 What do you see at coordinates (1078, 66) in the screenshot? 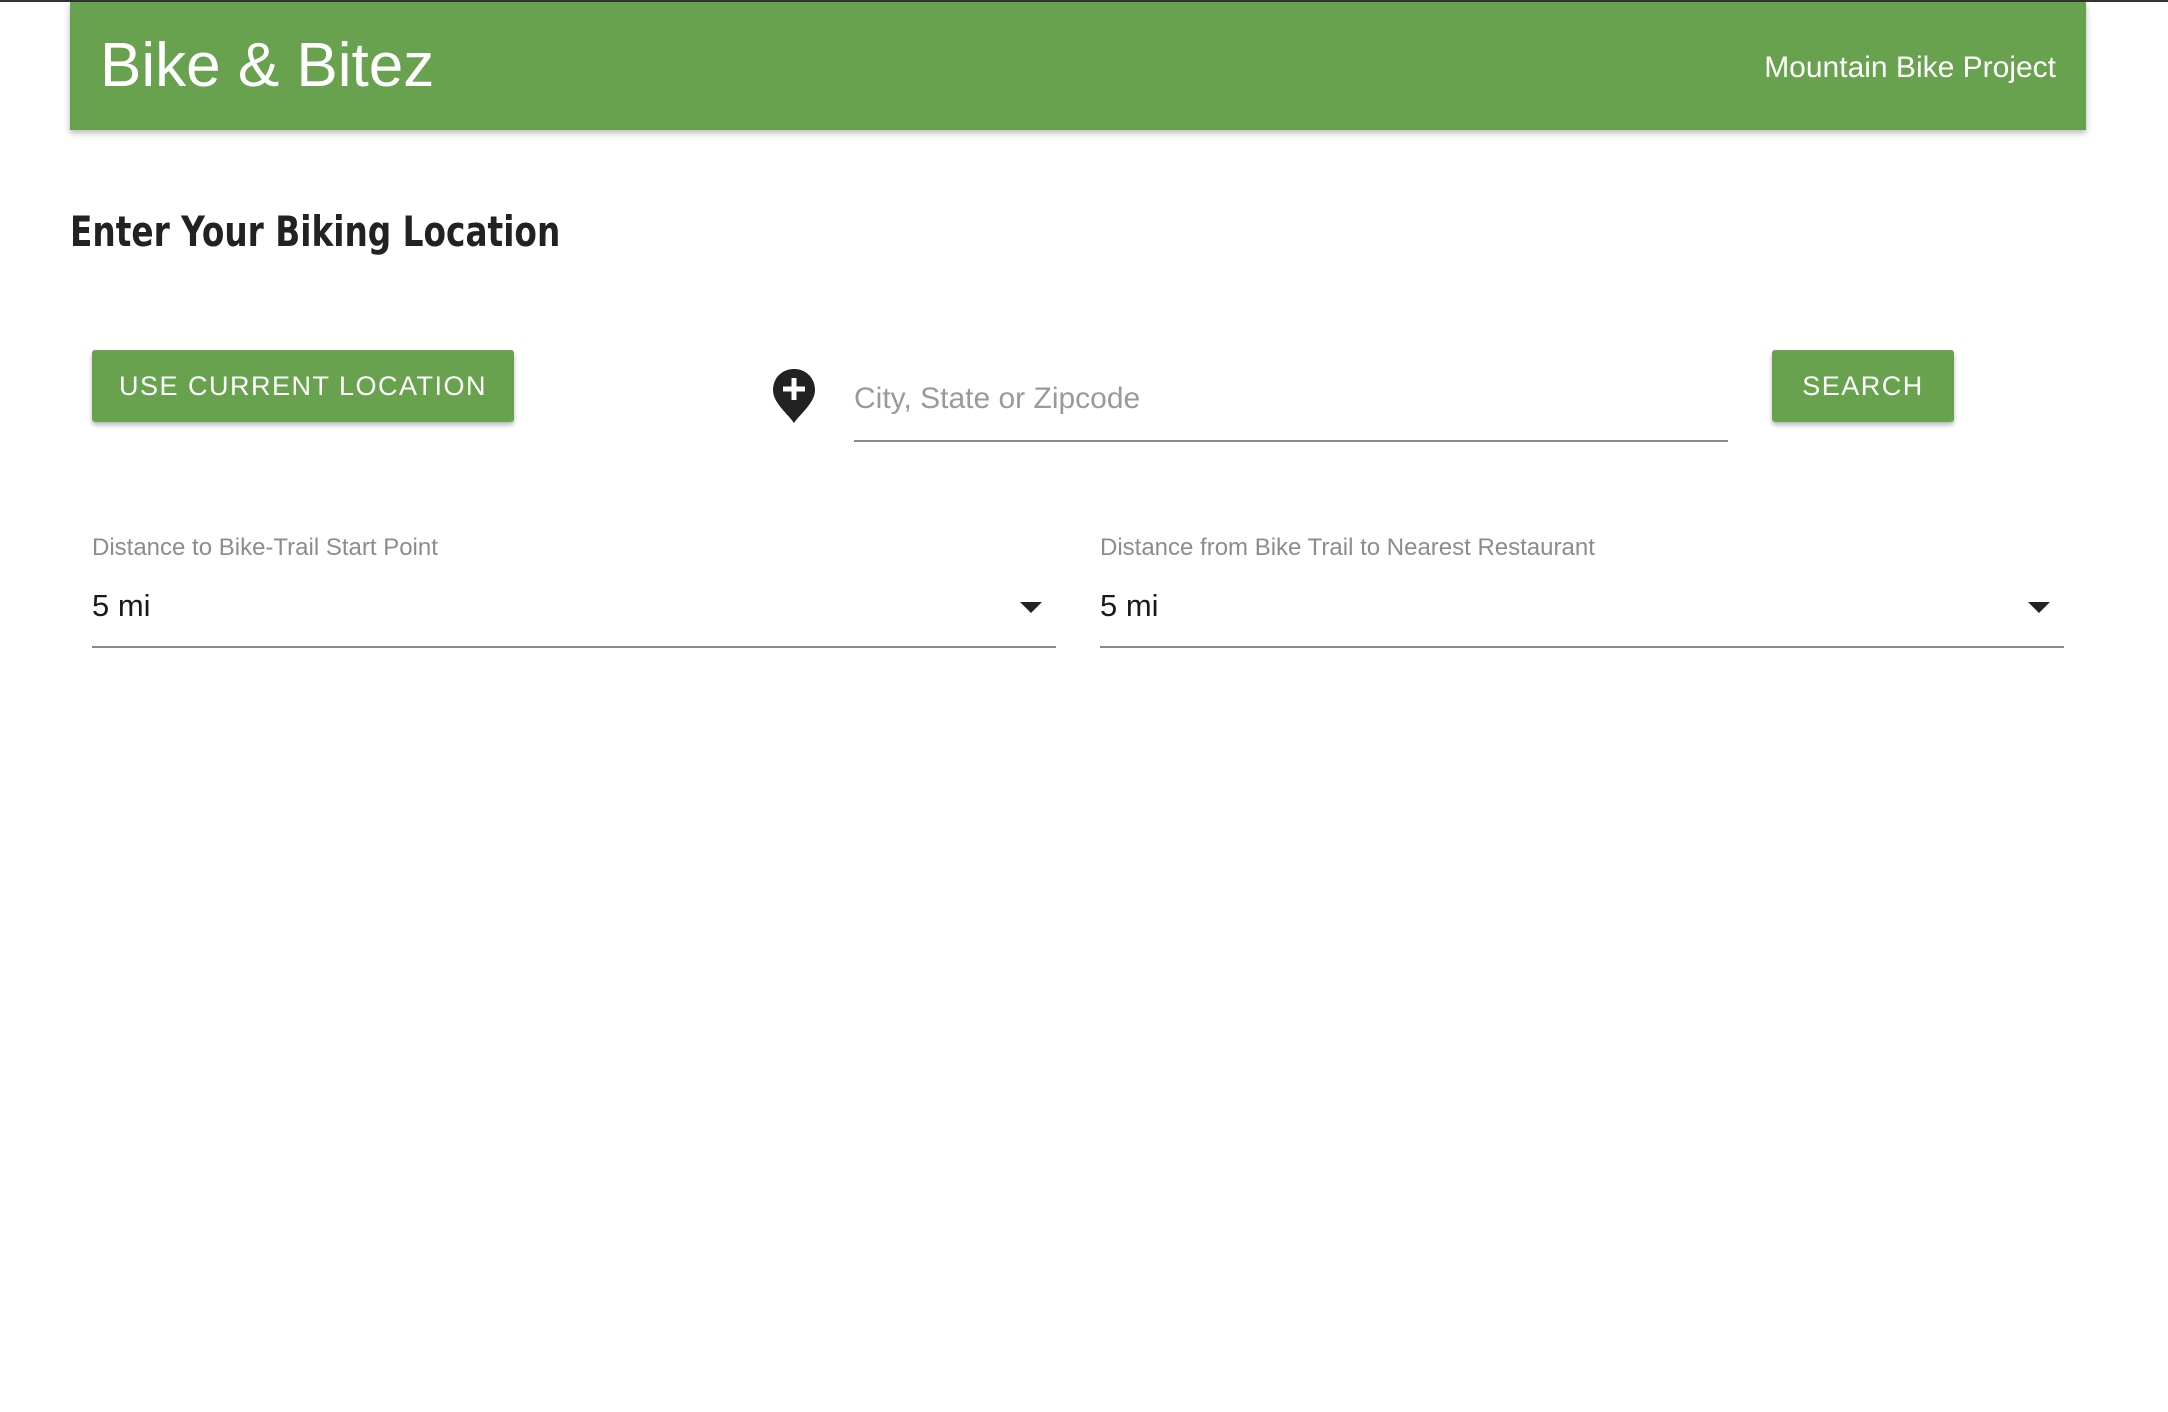
I see `app-bar: Bike & Bitez Mountain Bike Project` at bounding box center [1078, 66].